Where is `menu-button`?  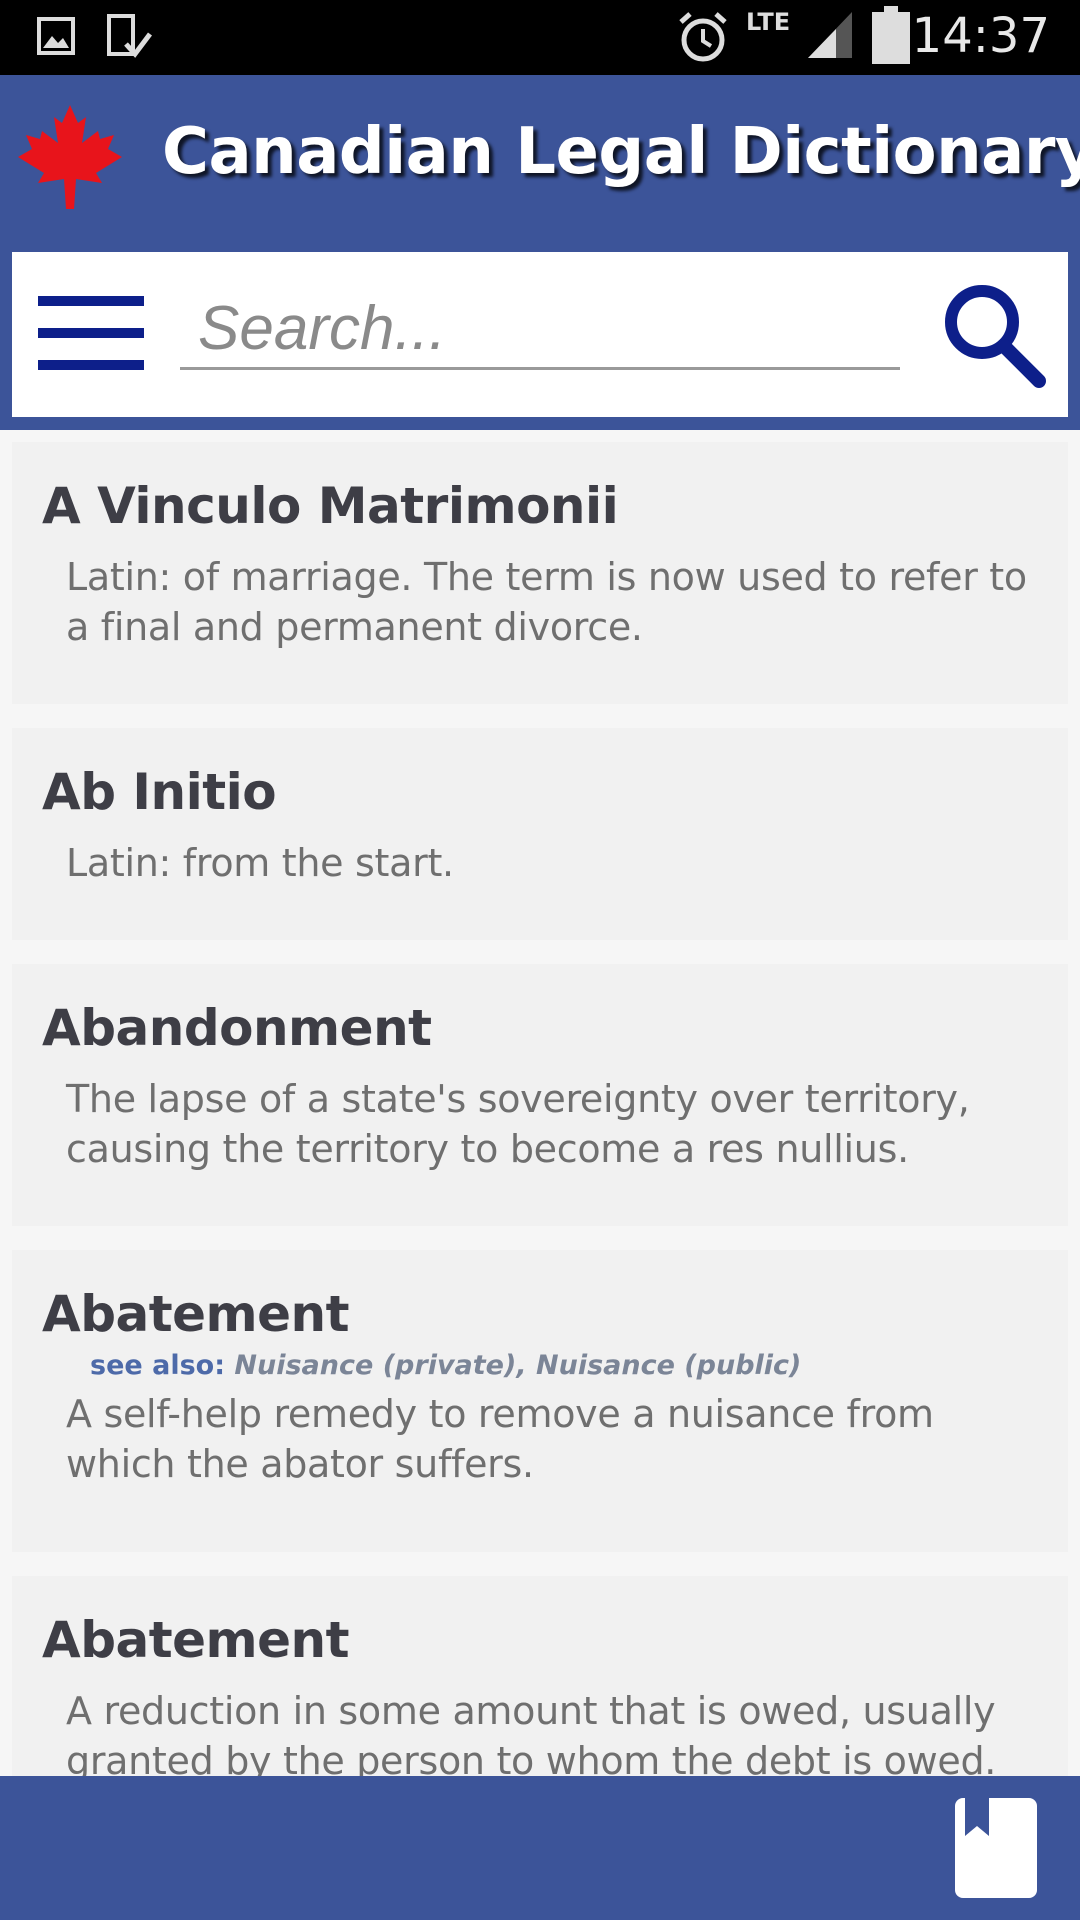 menu-button is located at coordinates (93, 334).